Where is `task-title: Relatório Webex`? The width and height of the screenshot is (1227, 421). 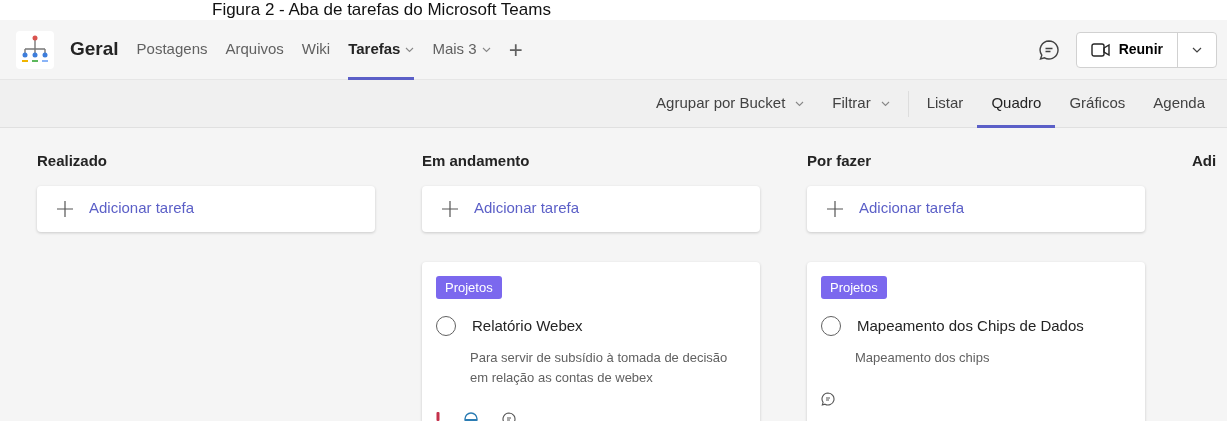
task-title: Relatório Webex is located at coordinates (527, 326).